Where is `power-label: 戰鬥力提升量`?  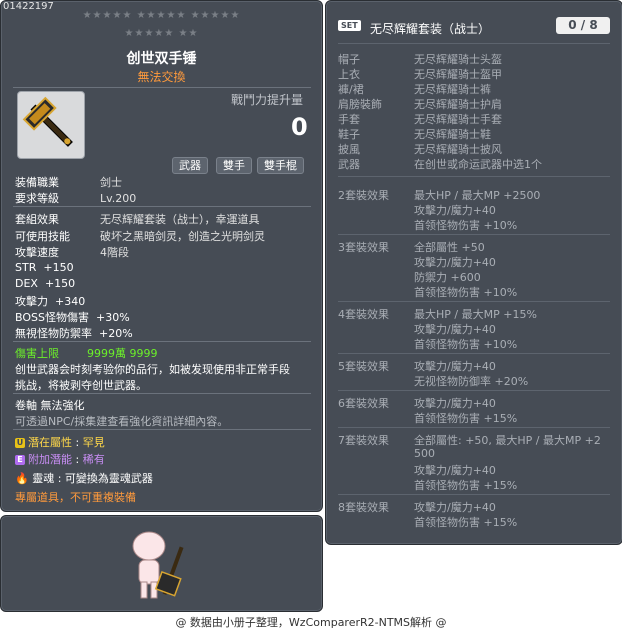
power-label: 戰鬥力提升量 is located at coordinates (267, 100).